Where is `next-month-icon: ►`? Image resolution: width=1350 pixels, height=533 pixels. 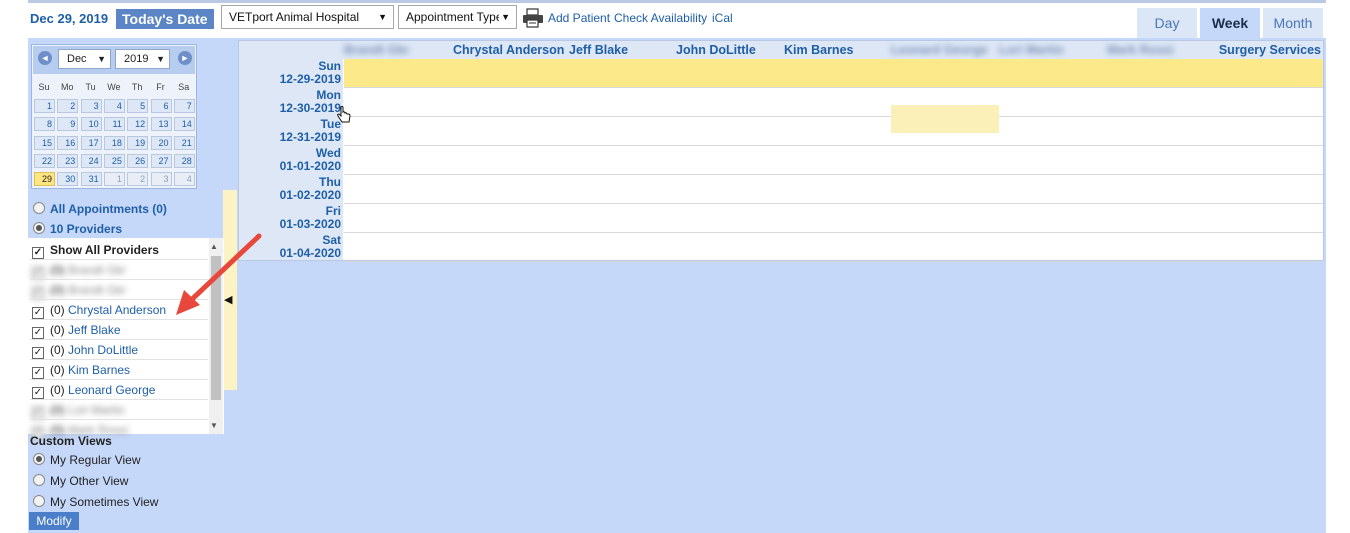 next-month-icon: ► is located at coordinates (185, 58).